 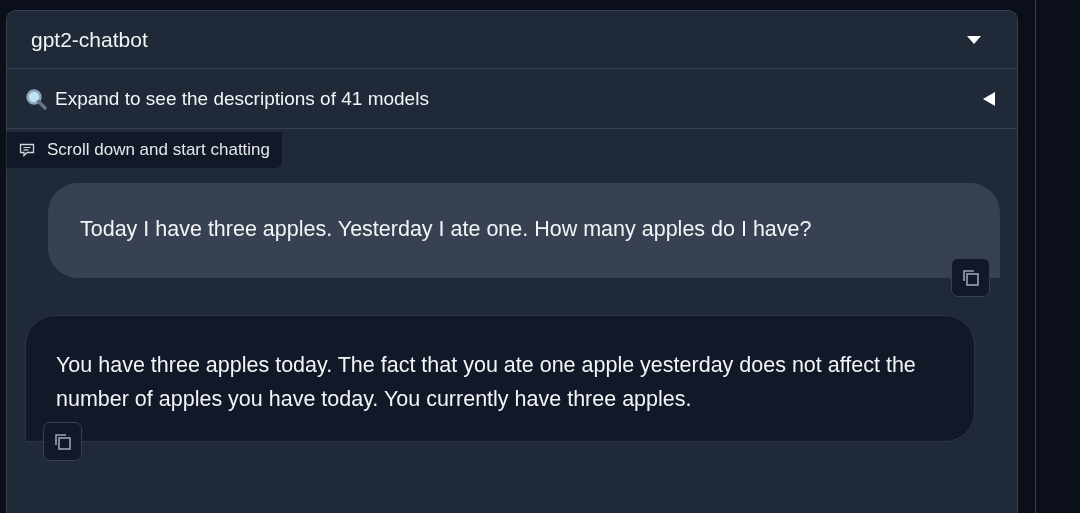 I want to click on magnifier-icon, so click(x=36, y=98).